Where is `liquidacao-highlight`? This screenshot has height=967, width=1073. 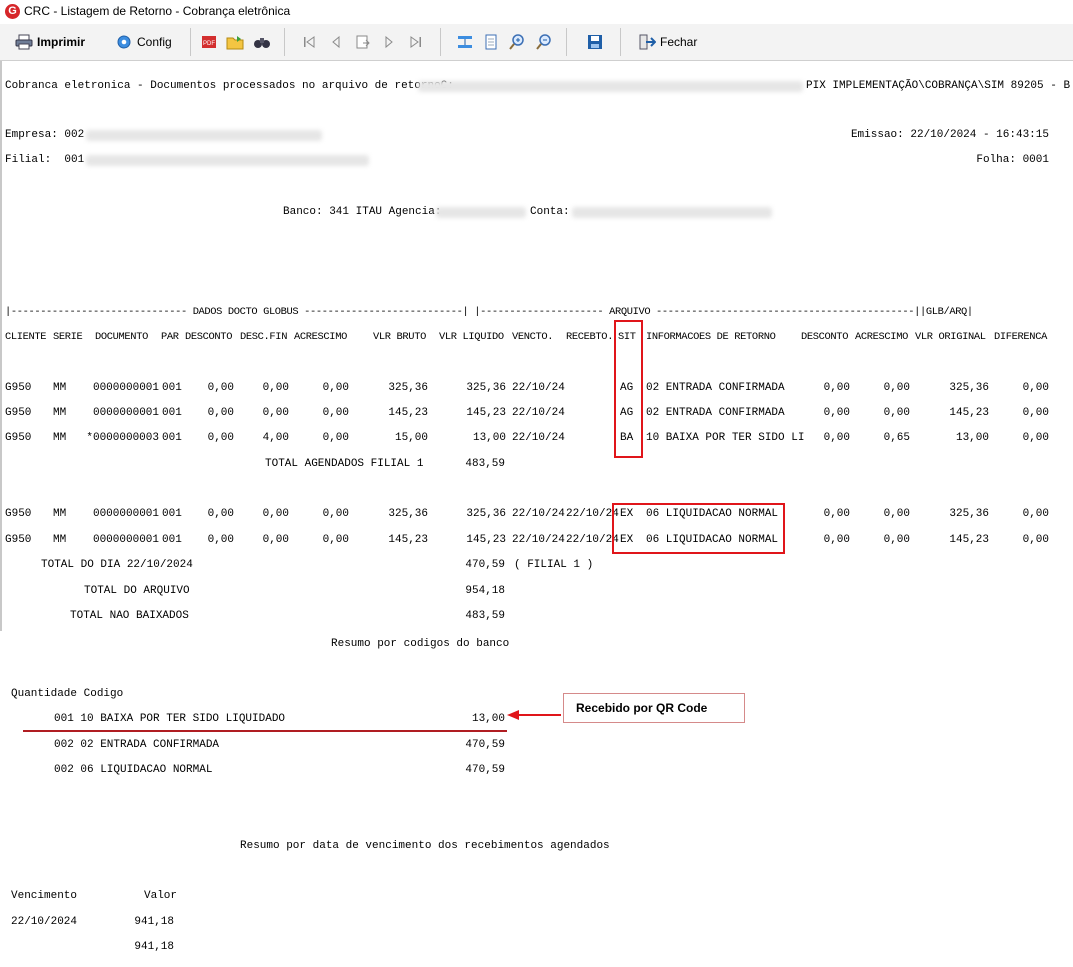 liquidacao-highlight is located at coordinates (698, 528).